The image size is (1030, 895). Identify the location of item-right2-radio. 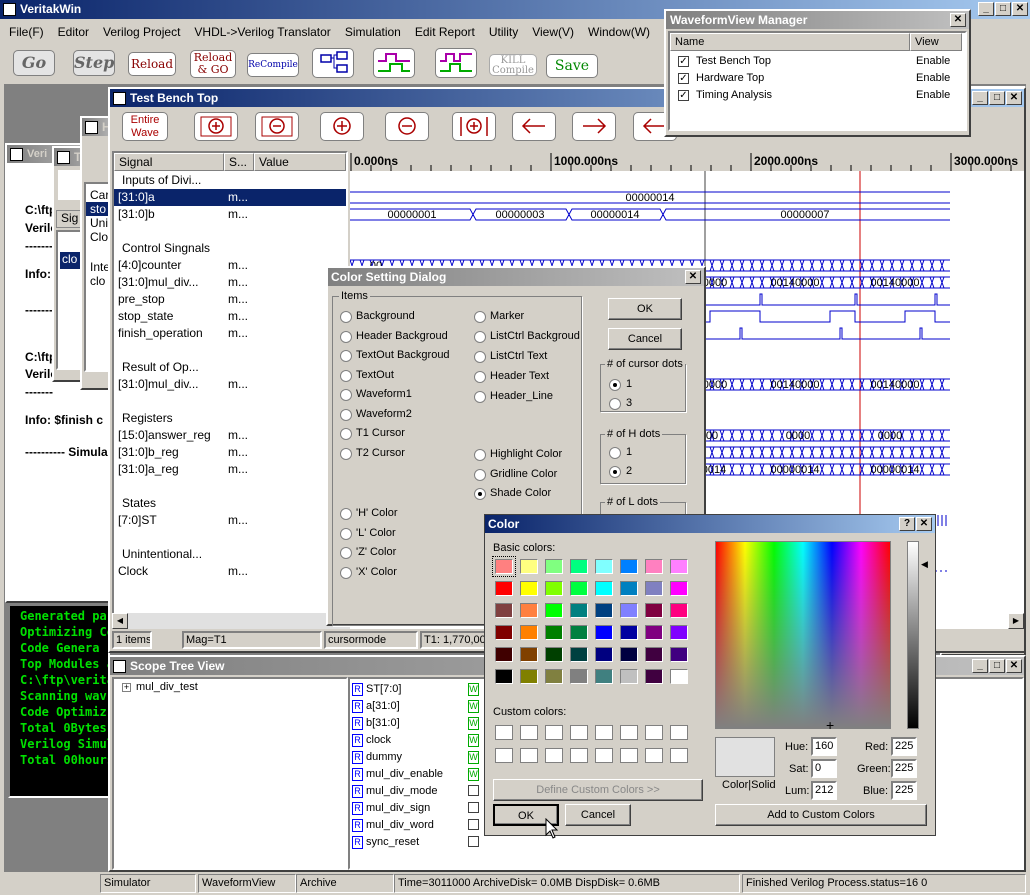
(480, 494).